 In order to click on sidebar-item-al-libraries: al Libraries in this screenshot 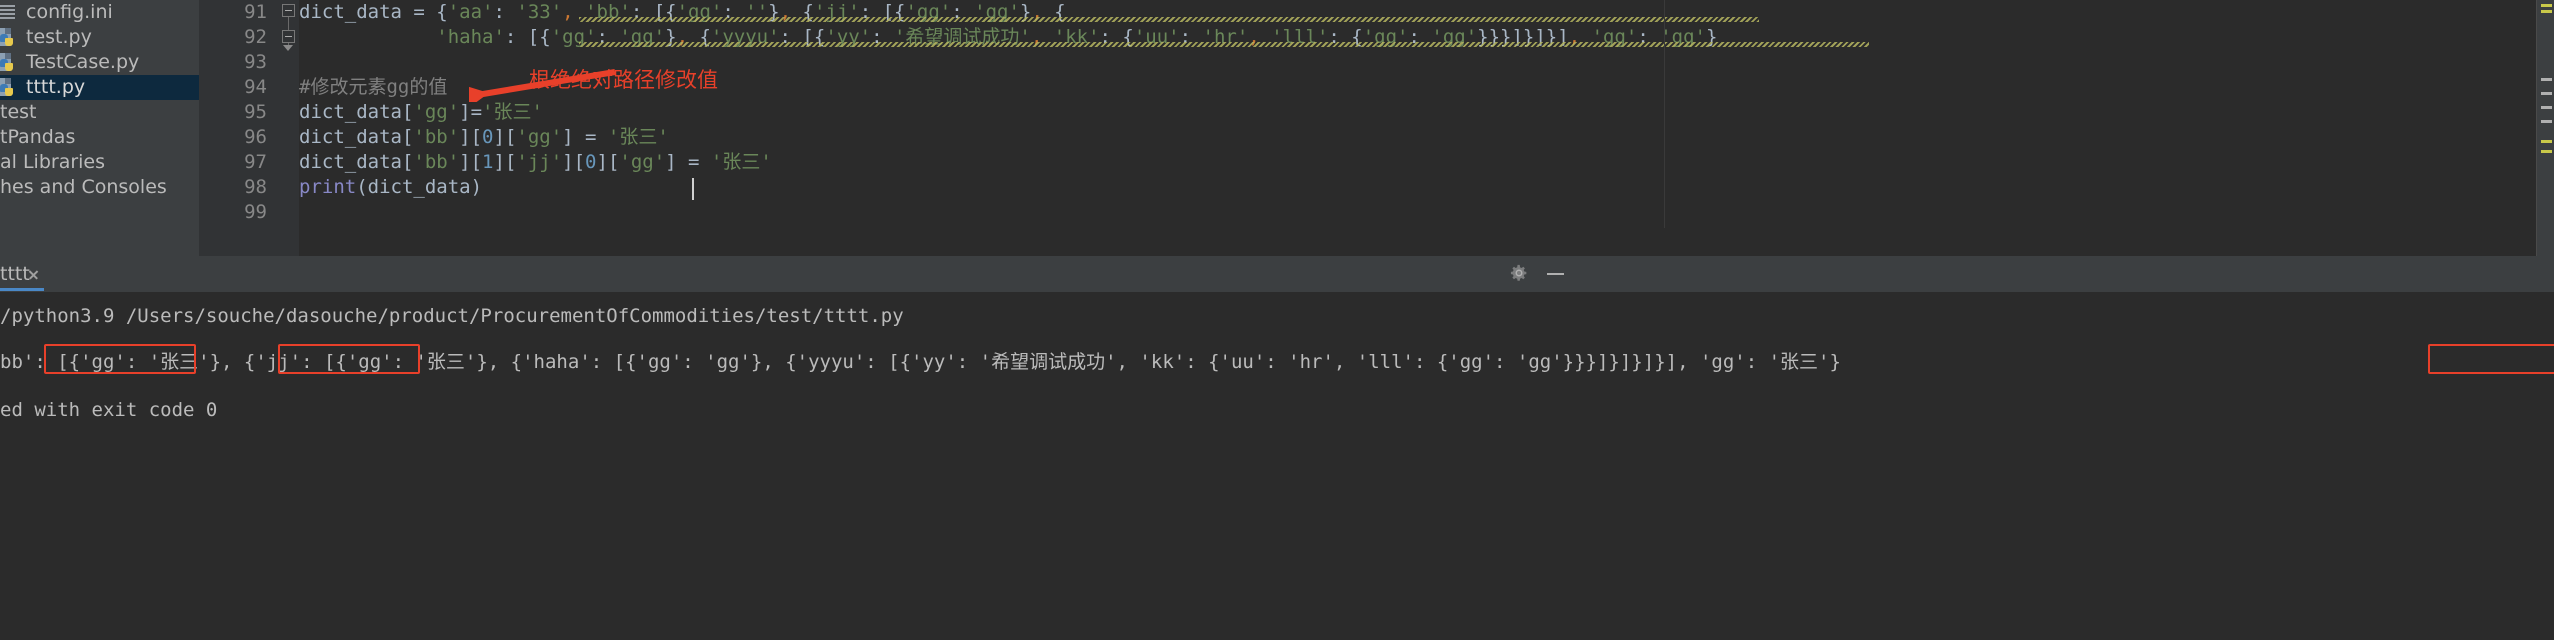, I will do `click(99, 162)`.